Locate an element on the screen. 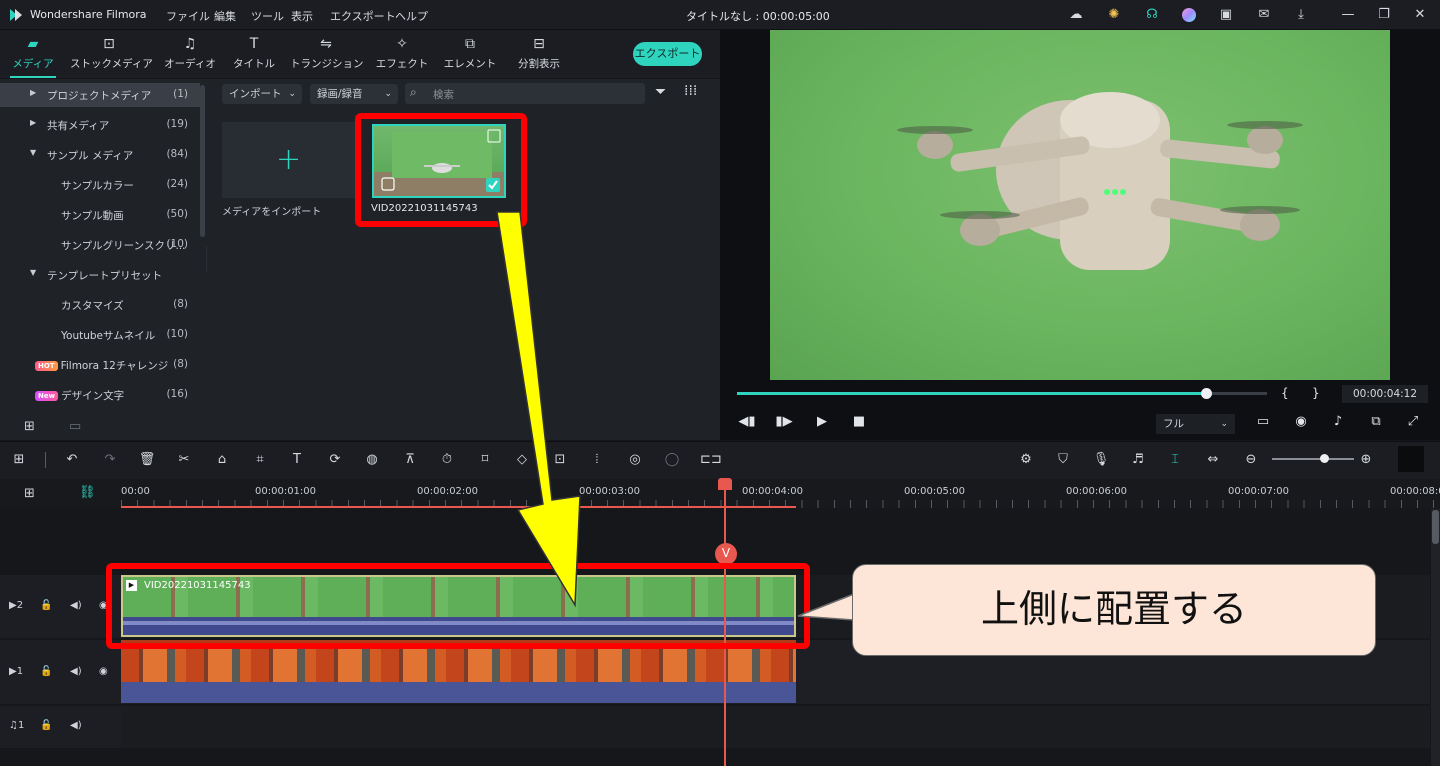  sidebar-item-design-text: New デザイン文字 (16) is located at coordinates (100, 395).